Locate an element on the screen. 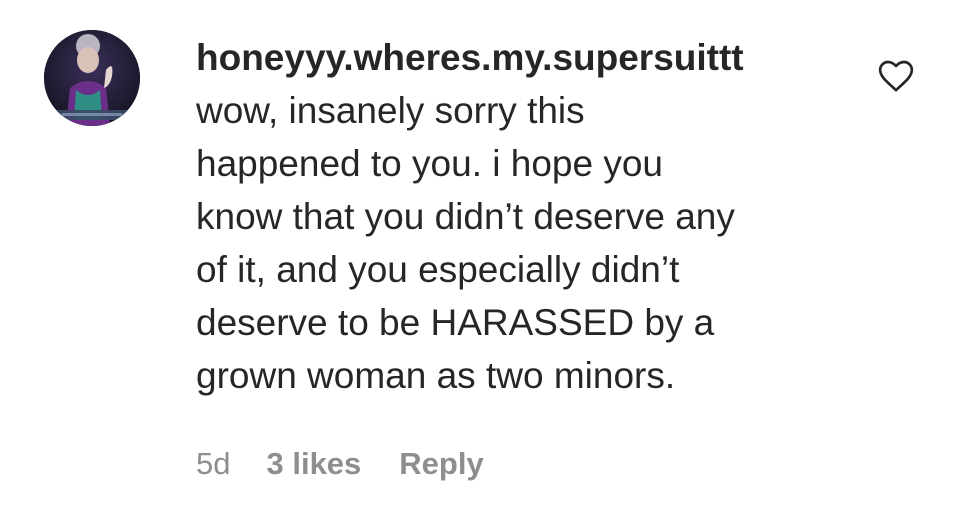 The height and width of the screenshot is (524, 980). comment-text-line: happened to you. i hope you is located at coordinates (429, 163).